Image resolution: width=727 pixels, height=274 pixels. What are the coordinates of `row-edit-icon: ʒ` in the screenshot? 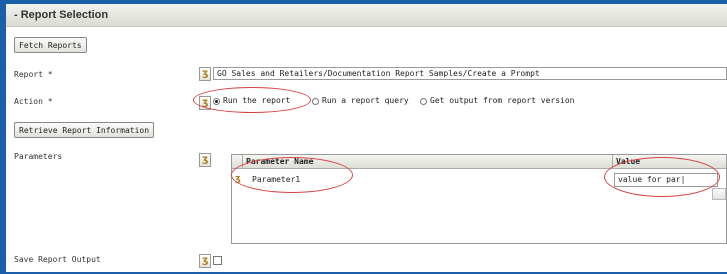 It's located at (238, 179).